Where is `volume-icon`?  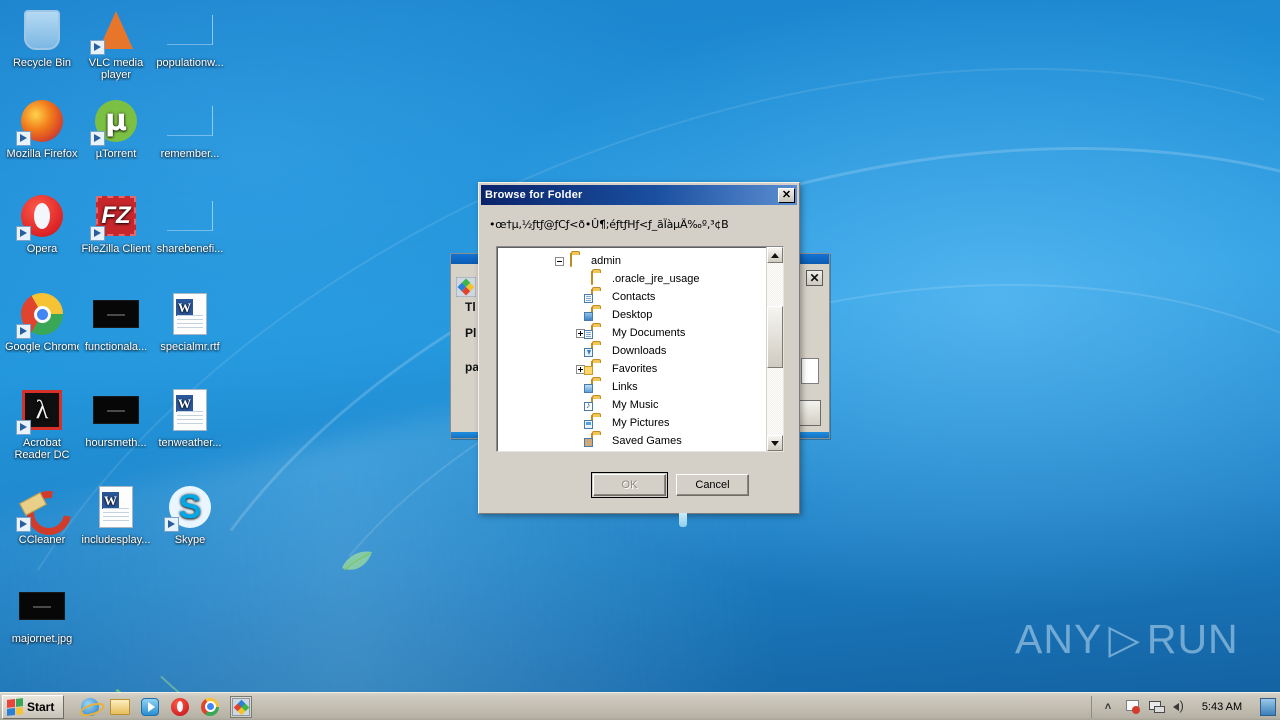 volume-icon is located at coordinates (1180, 706).